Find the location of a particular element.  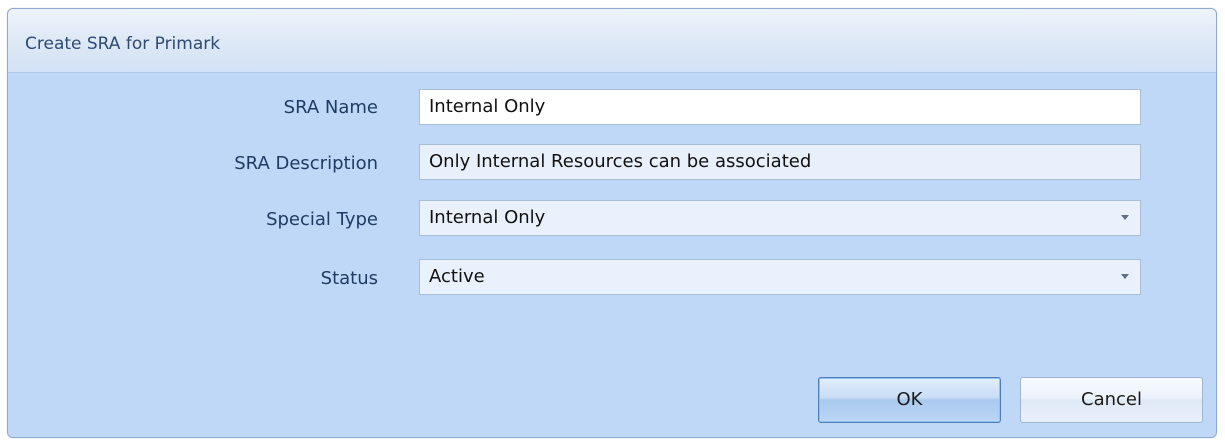

sra-name-label: SRA Name is located at coordinates (330, 107).